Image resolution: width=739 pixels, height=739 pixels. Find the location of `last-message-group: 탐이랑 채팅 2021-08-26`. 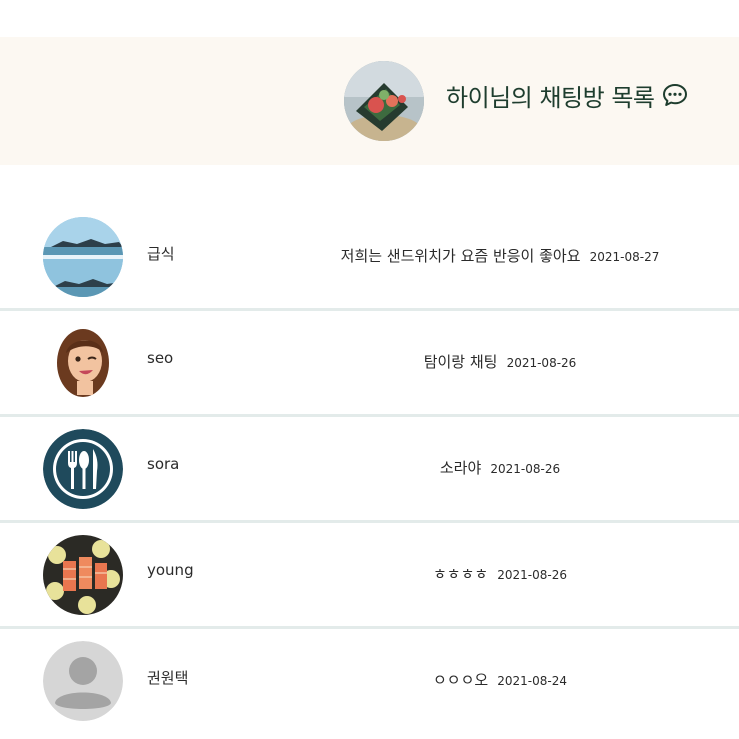

last-message-group: 탐이랑 채팅 2021-08-26 is located at coordinates (494, 361).